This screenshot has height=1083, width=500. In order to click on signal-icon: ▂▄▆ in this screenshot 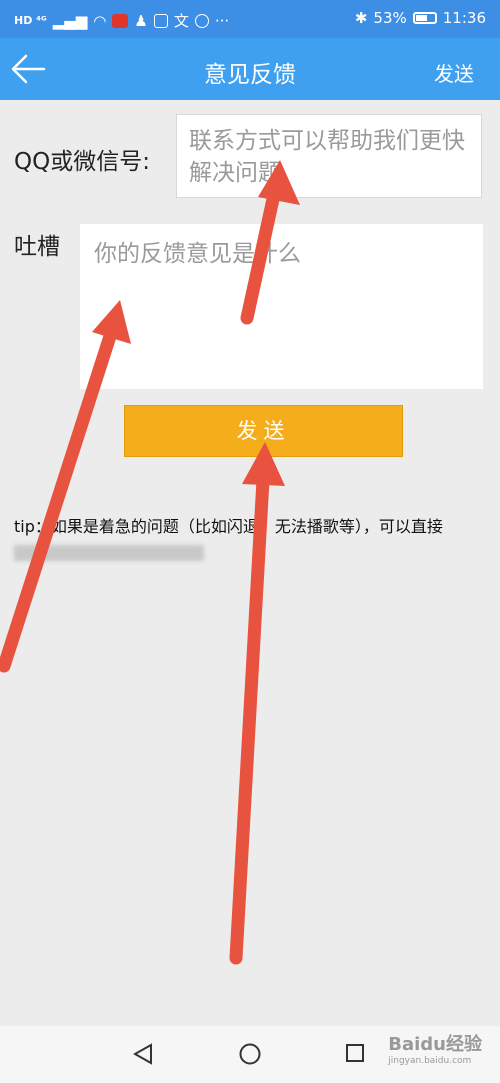, I will do `click(70, 20)`.